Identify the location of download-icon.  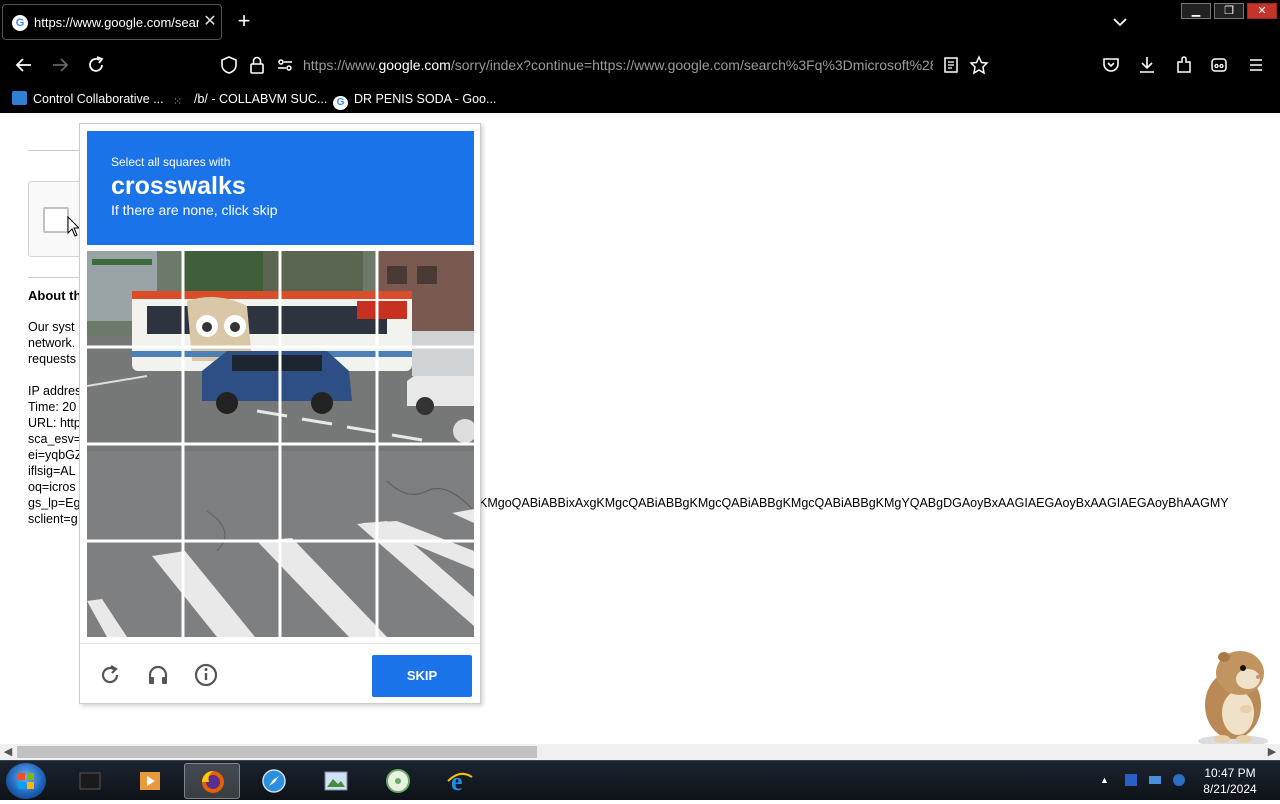
(1147, 65).